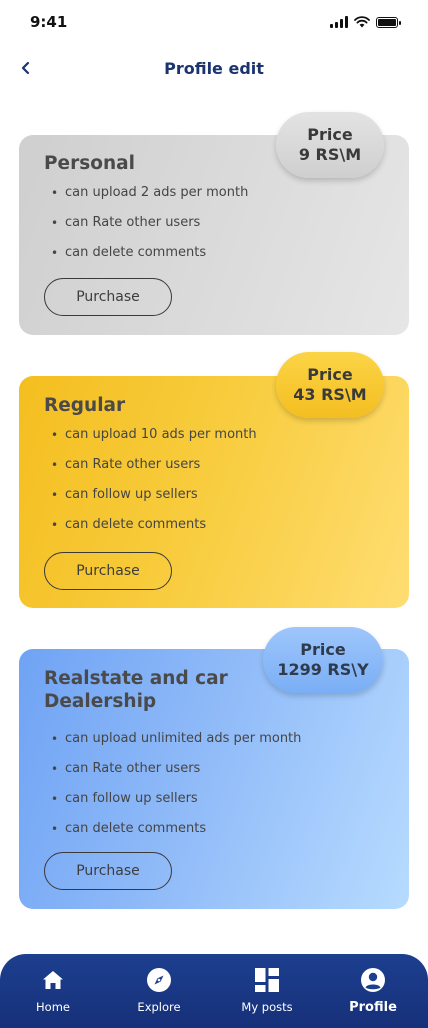  I want to click on plan-title: Regular, so click(85, 405).